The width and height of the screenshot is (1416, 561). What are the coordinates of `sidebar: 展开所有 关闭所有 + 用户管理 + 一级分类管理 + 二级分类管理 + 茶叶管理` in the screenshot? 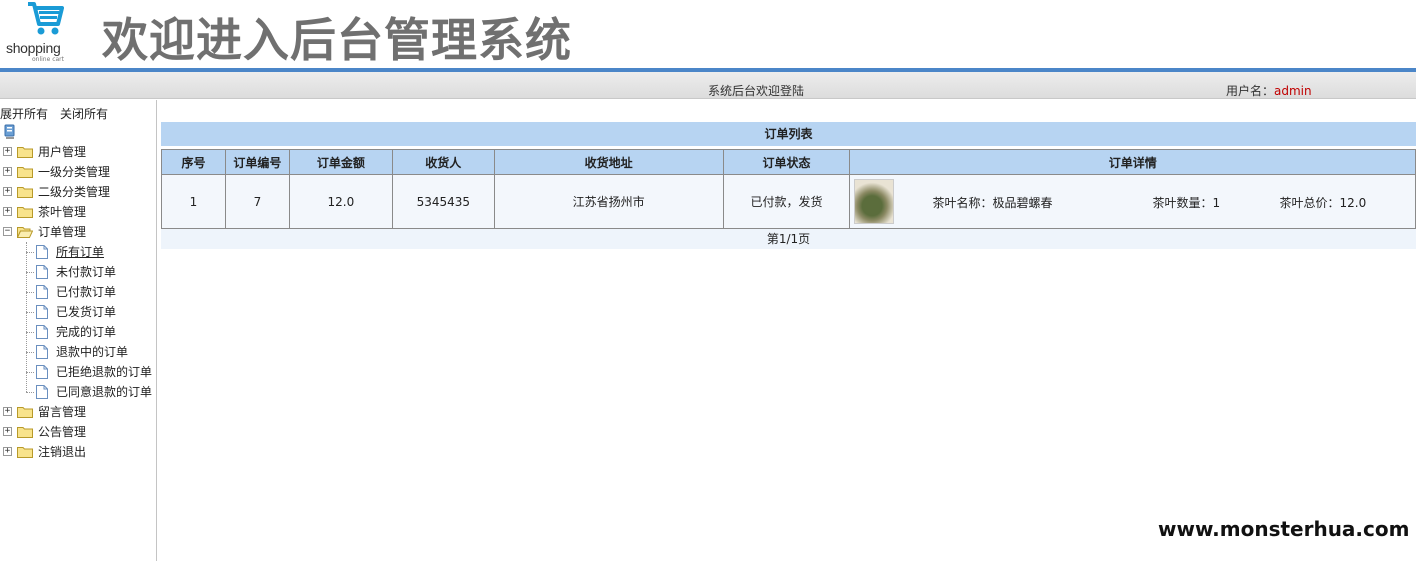 It's located at (78, 330).